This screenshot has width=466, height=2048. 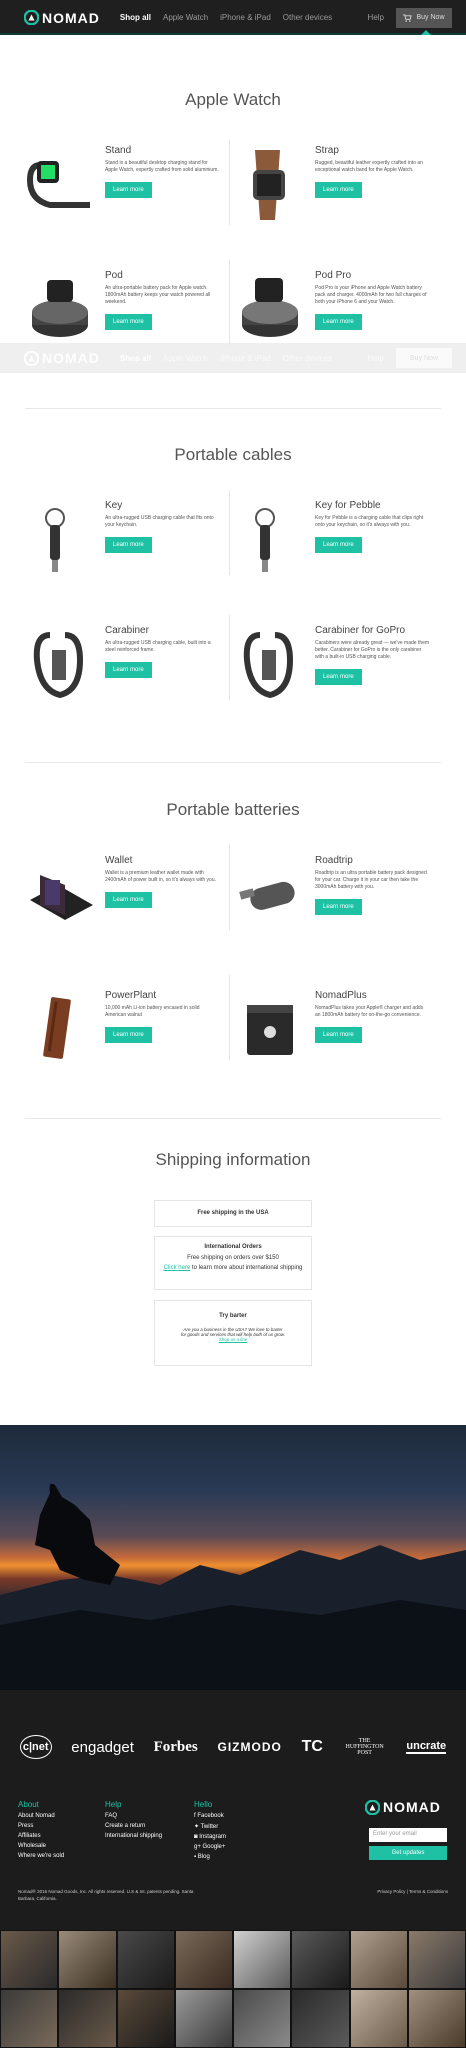 I want to click on product-name: Roadtrip, so click(x=334, y=860).